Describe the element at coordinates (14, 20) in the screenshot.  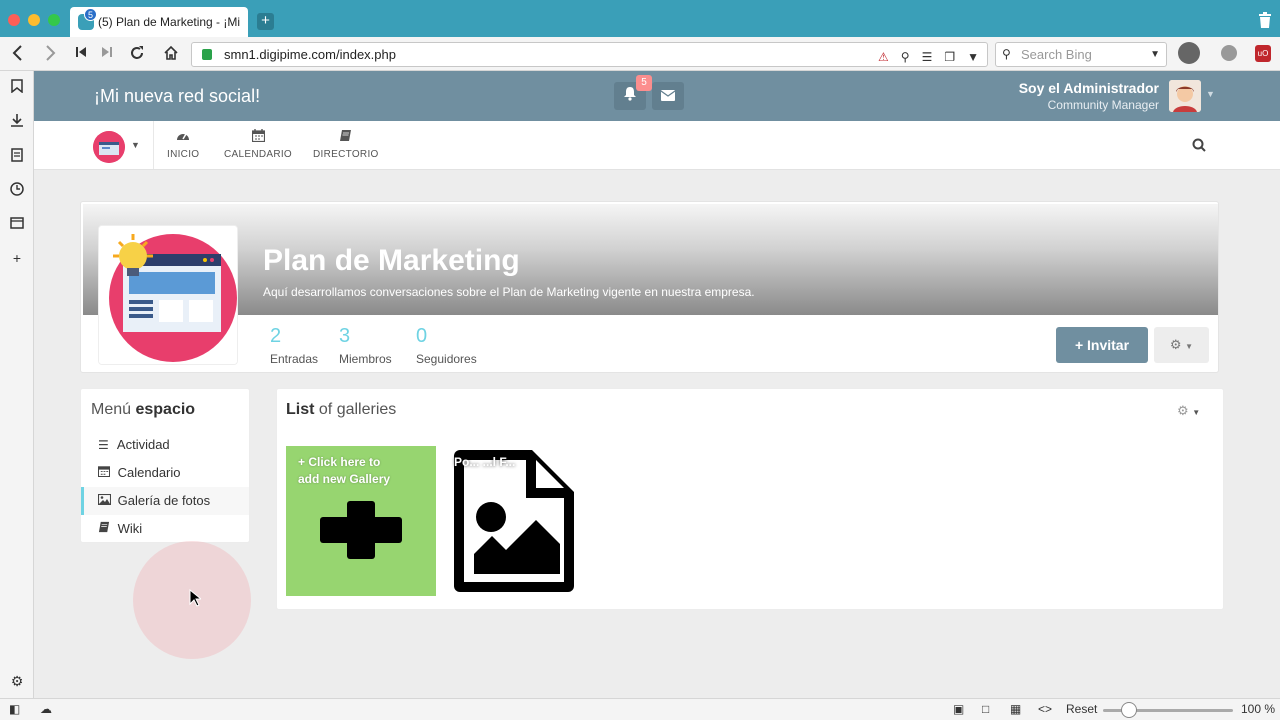
I see `close-window-button` at that location.